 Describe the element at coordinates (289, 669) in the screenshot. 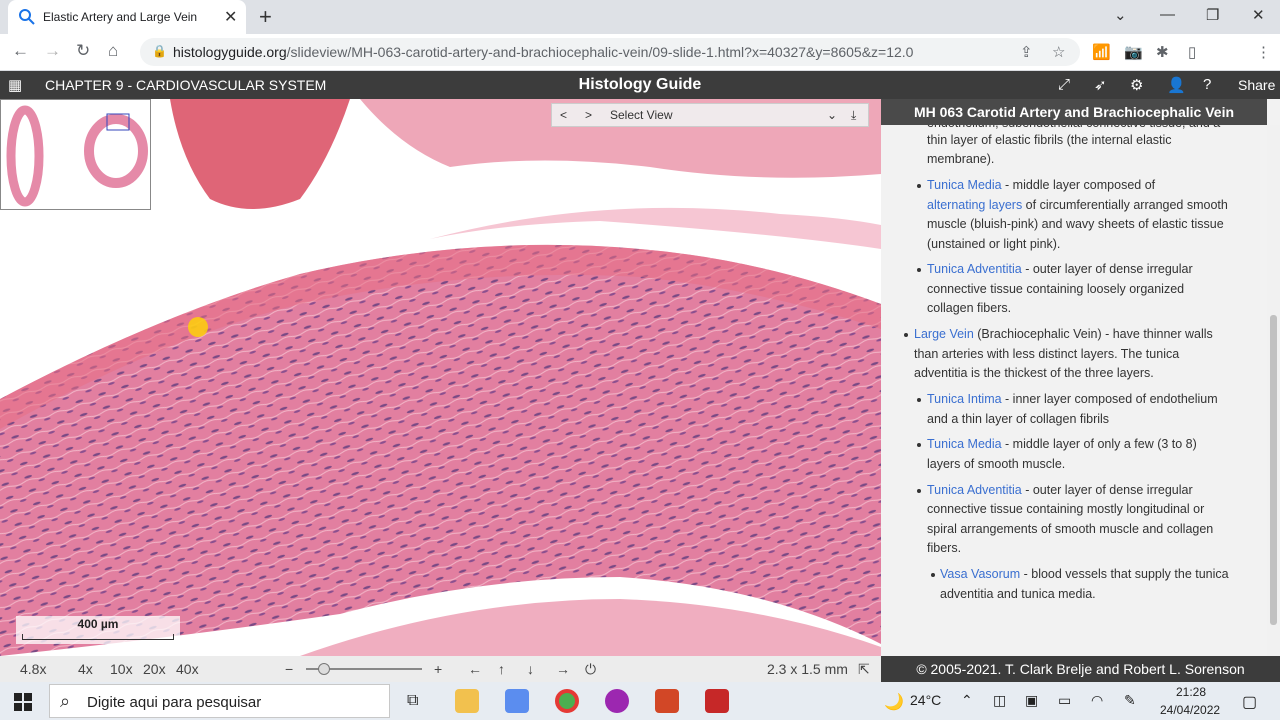

I see `zoom-out-icon: −` at that location.